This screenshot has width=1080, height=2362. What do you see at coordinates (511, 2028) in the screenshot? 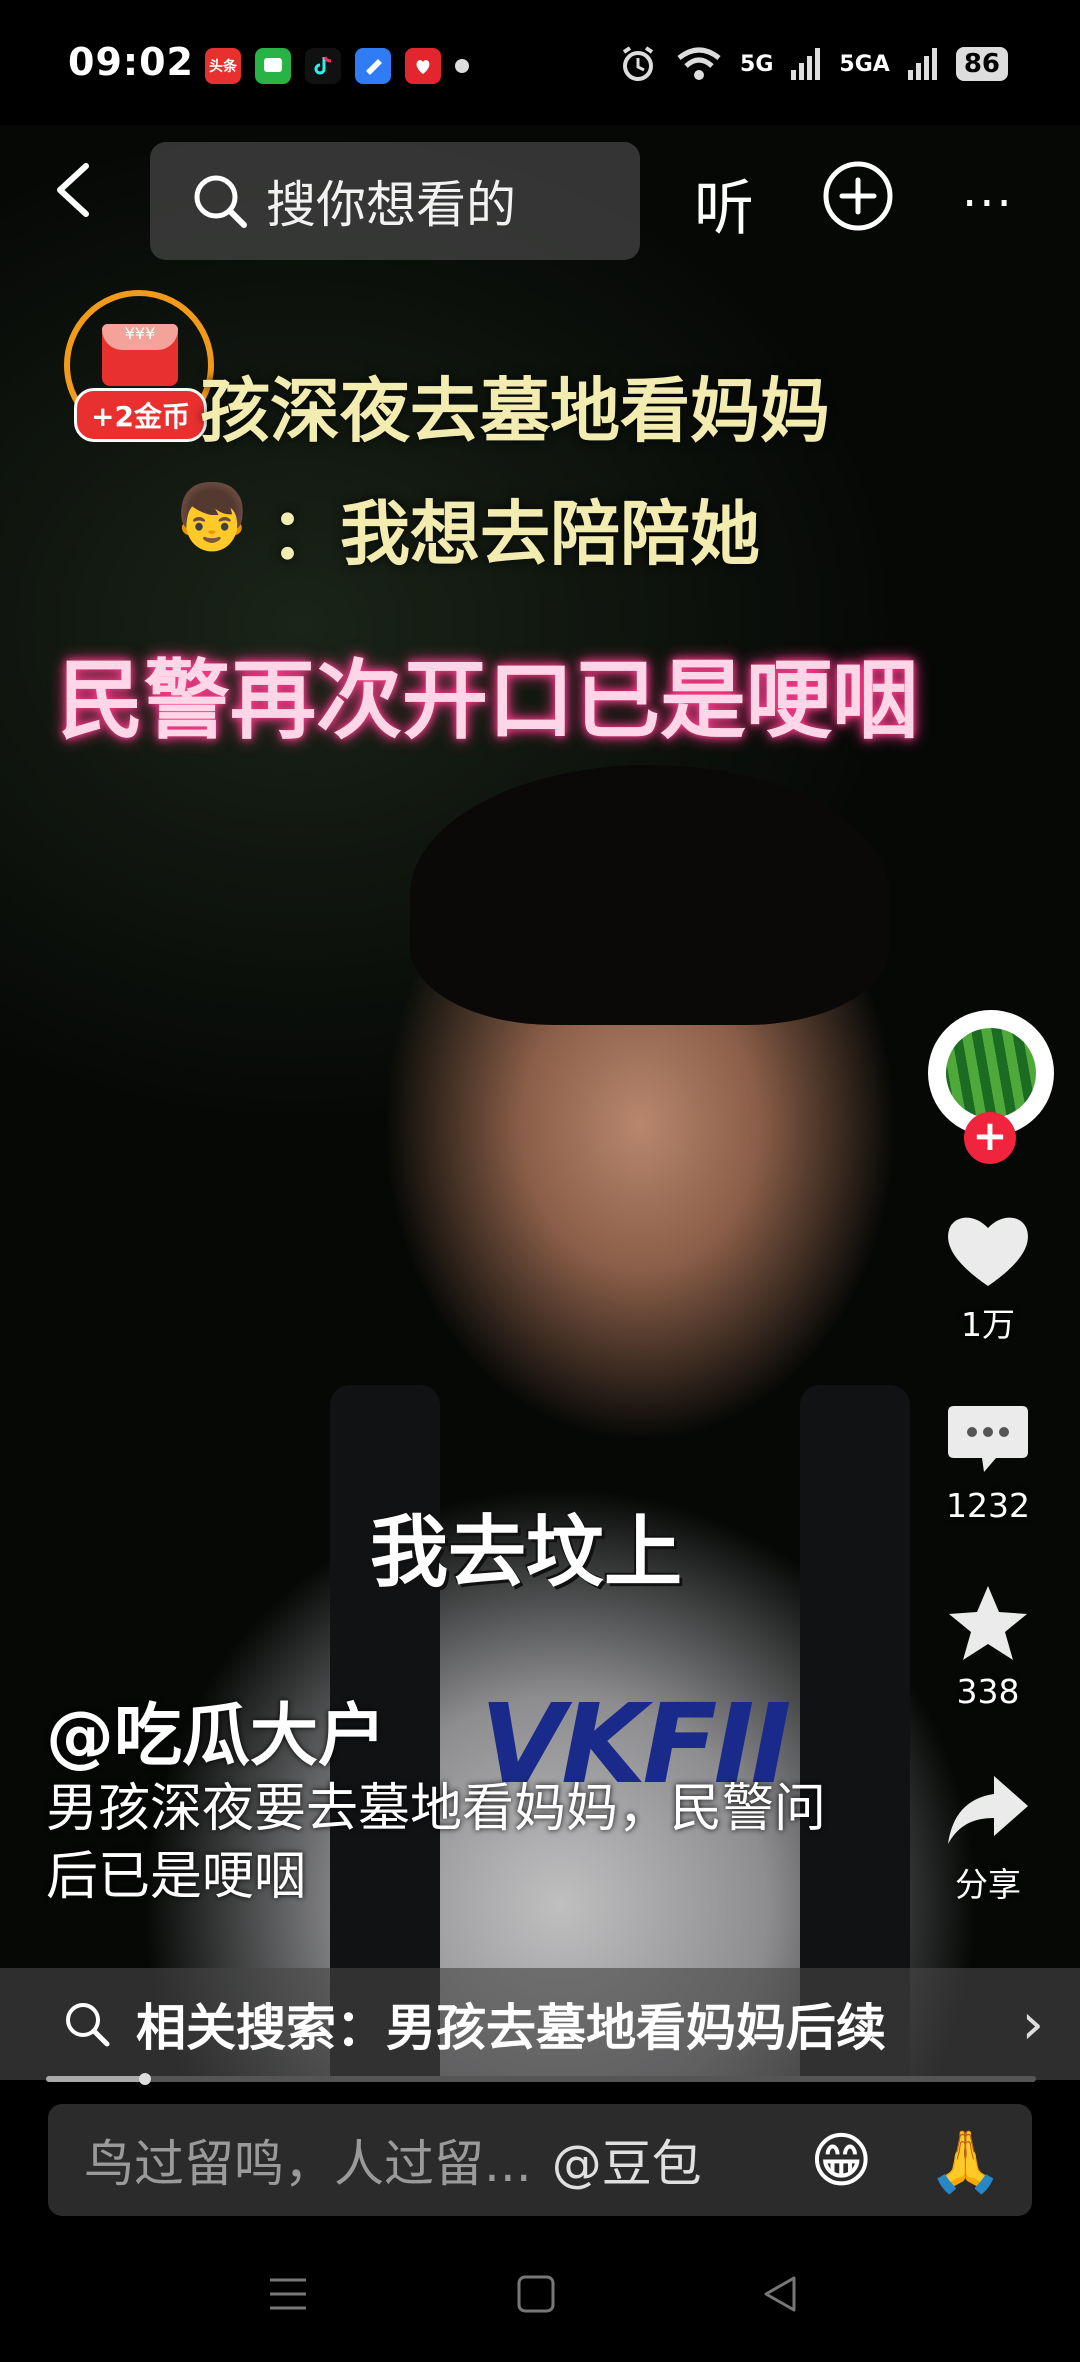
I see `related-search-text: 相关搜索：男孩去墓地看妈妈后续` at bounding box center [511, 2028].